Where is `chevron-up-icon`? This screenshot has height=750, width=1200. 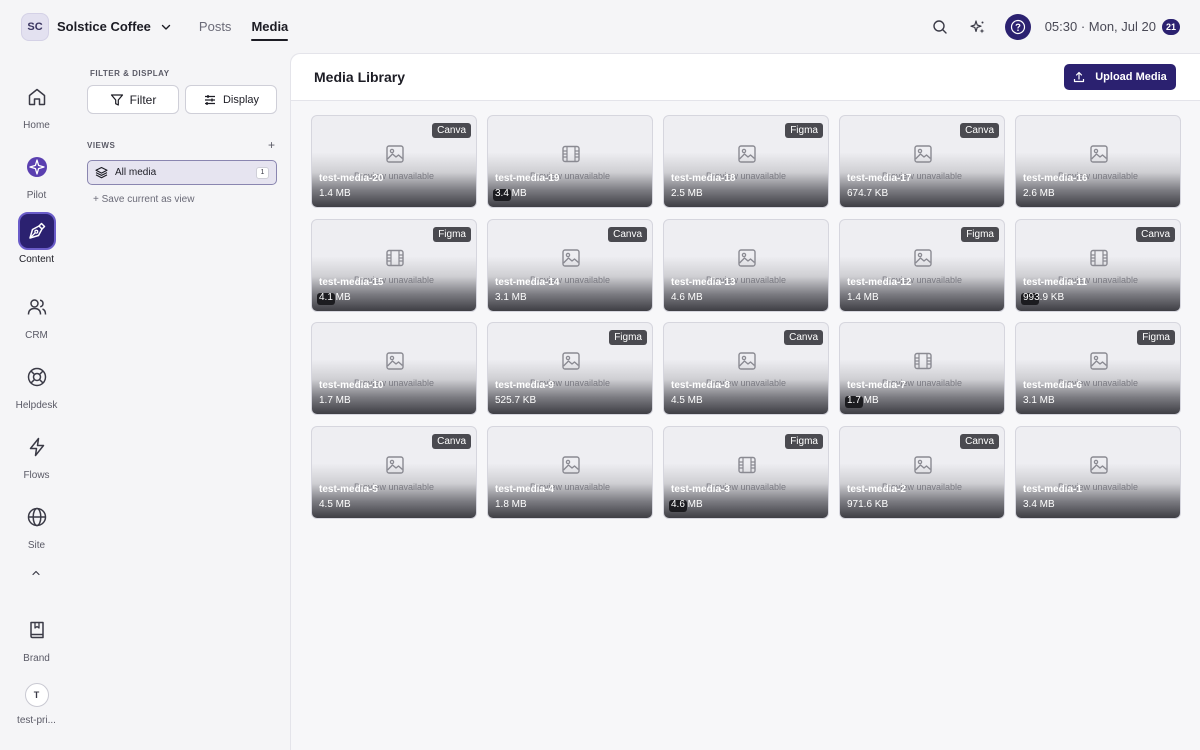
chevron-up-icon is located at coordinates (36, 573).